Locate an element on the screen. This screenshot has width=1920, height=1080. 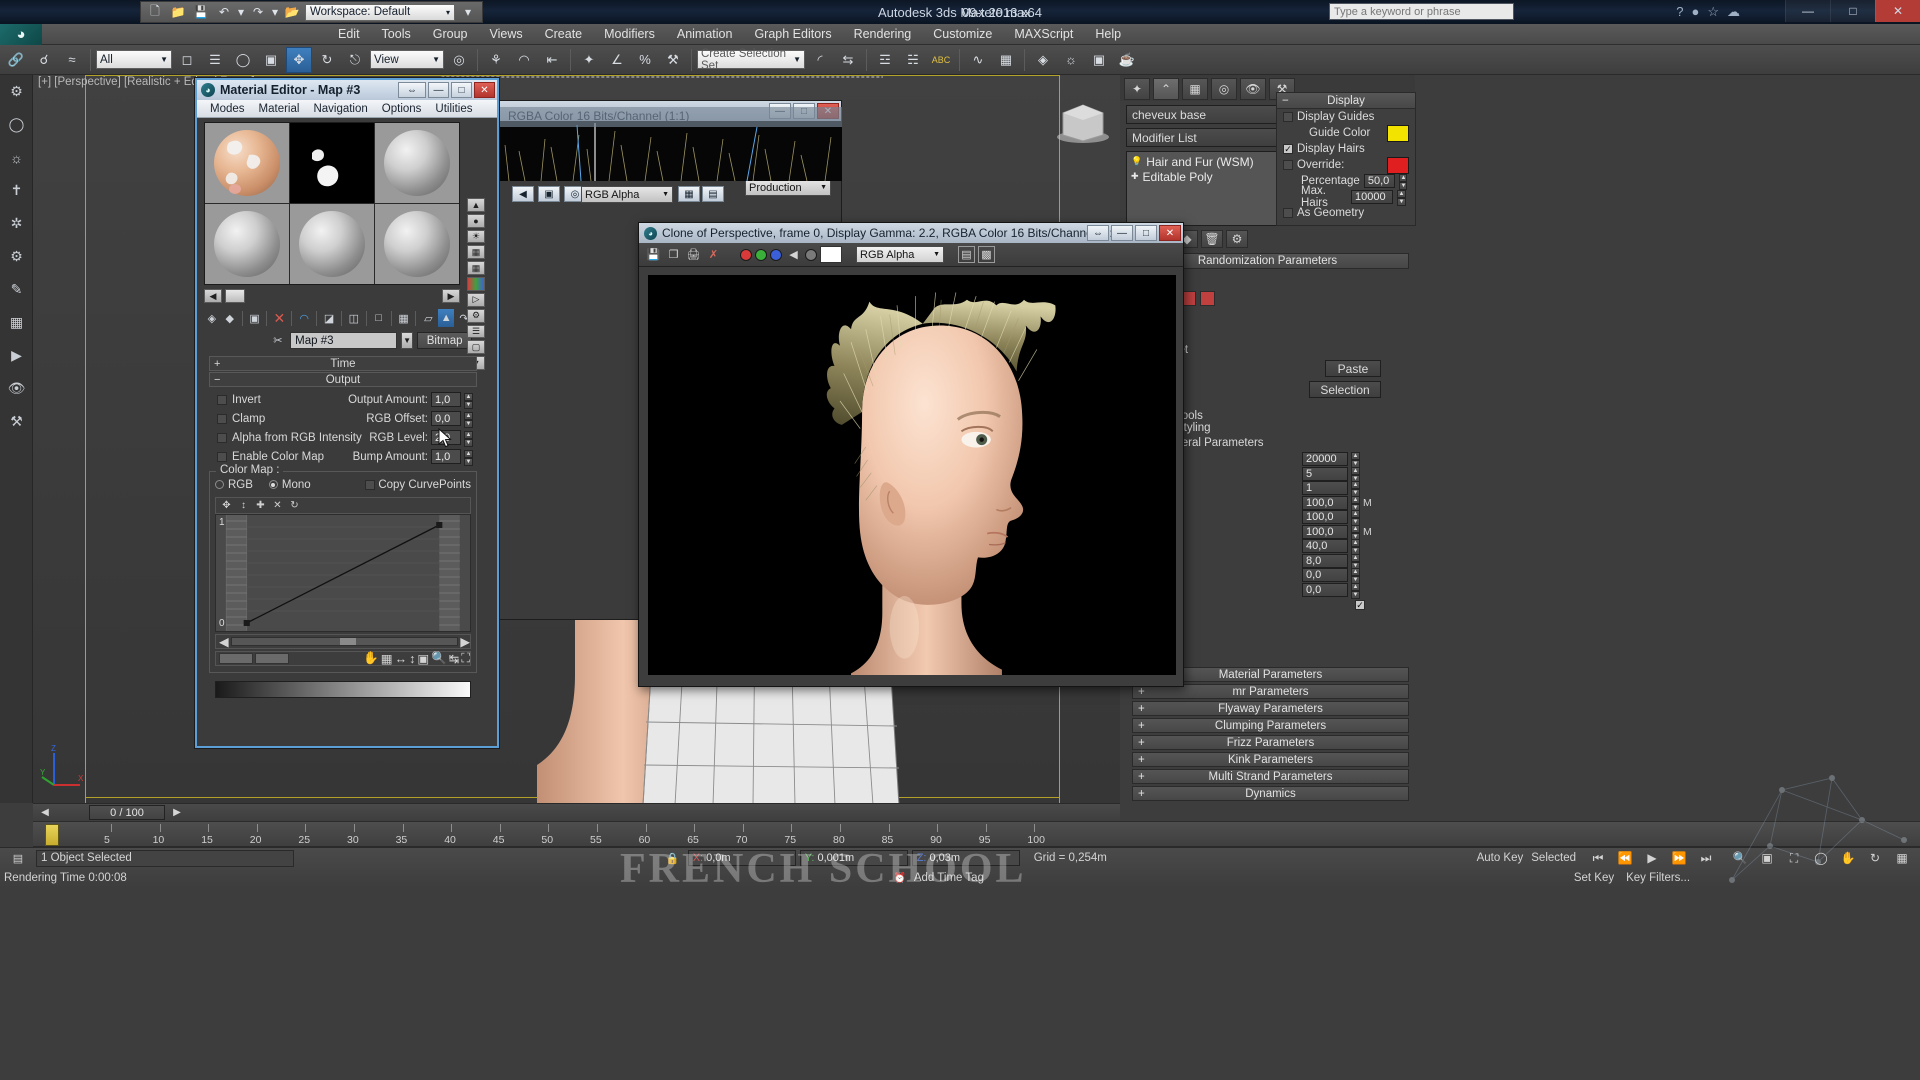
material-id-icon: ▢ is located at coordinates (476, 347).